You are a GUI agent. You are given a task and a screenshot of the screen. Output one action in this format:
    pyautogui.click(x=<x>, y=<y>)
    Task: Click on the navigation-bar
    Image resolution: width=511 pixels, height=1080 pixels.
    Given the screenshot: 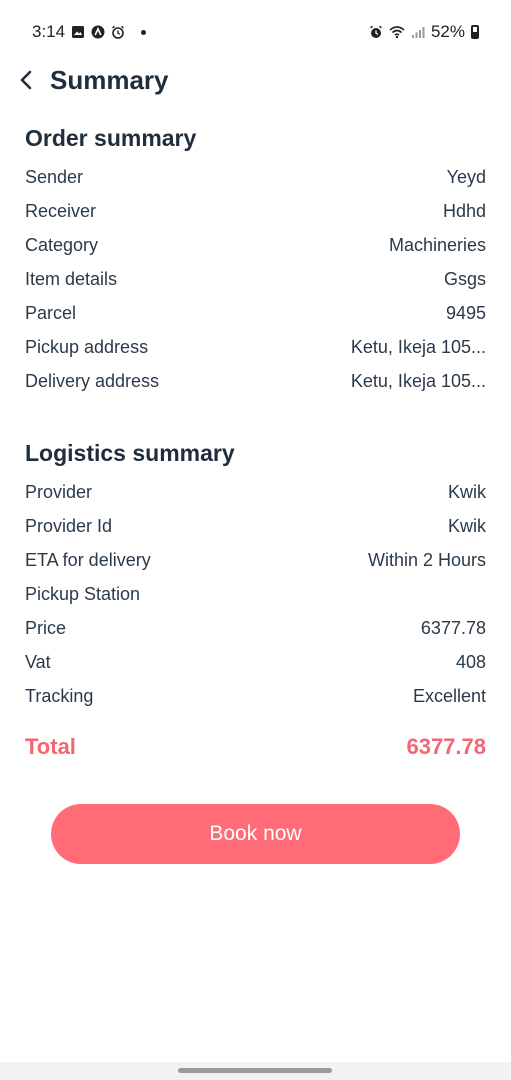 What is the action you would take?
    pyautogui.click(x=255, y=1071)
    